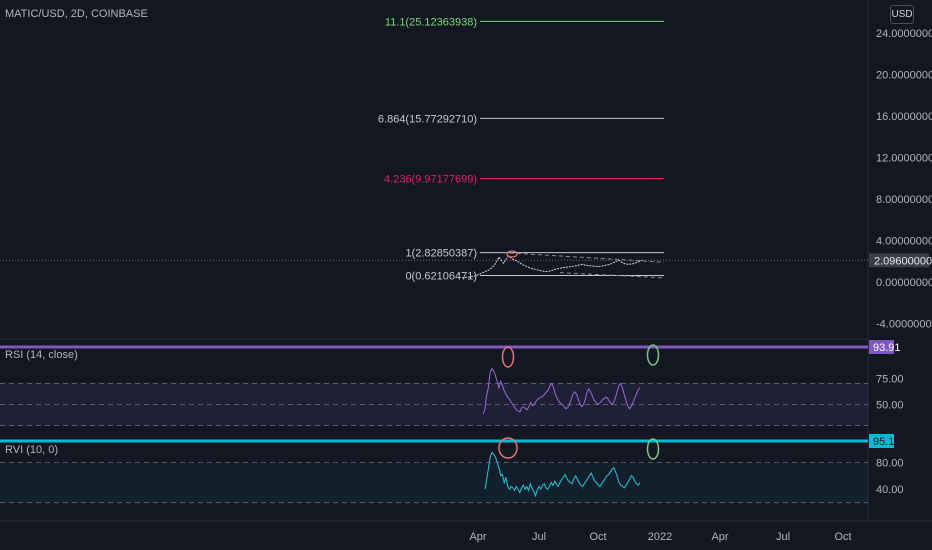 Image resolution: width=932 pixels, height=550 pixels. Describe the element at coordinates (430, 180) in the screenshot. I see `fib-level-label: 4.236(9.97177699)` at that location.